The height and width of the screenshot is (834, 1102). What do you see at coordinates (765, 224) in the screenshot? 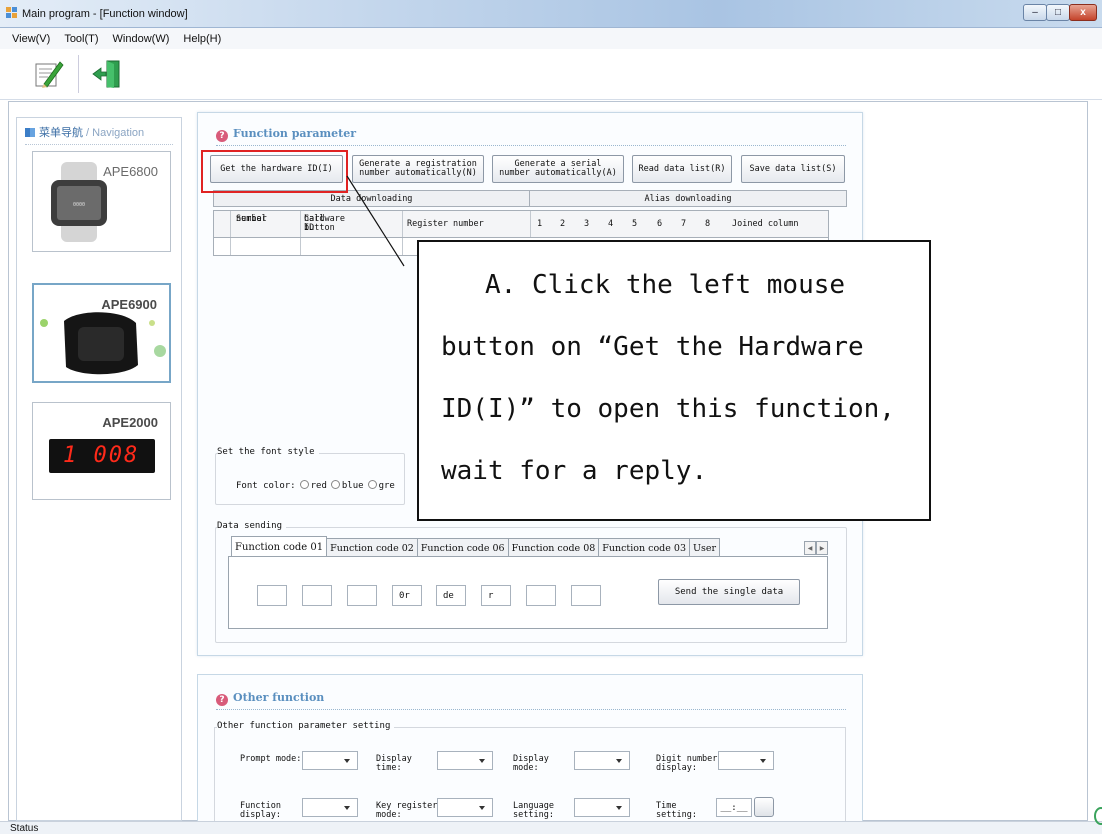
I see `col-joined-column: Joined column` at bounding box center [765, 224].